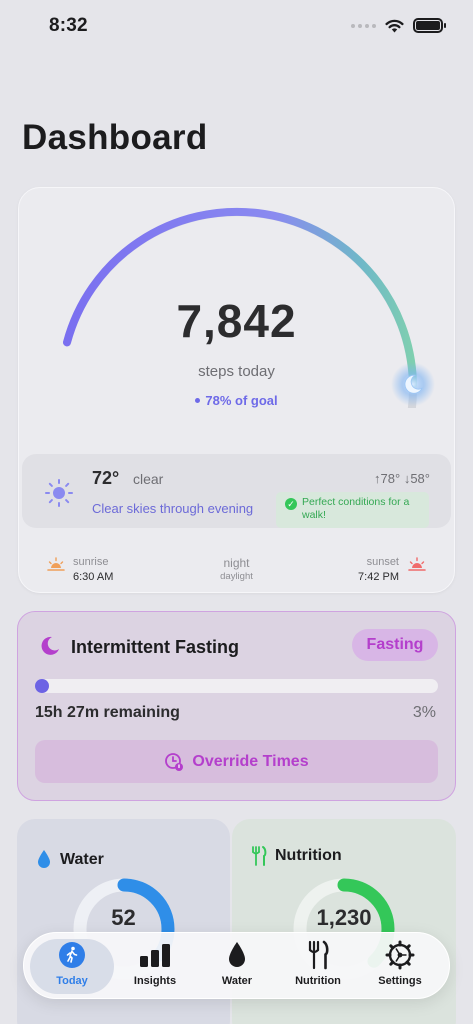 This screenshot has height=1024, width=473. I want to click on high-temp: ↑78°, so click(387, 478).